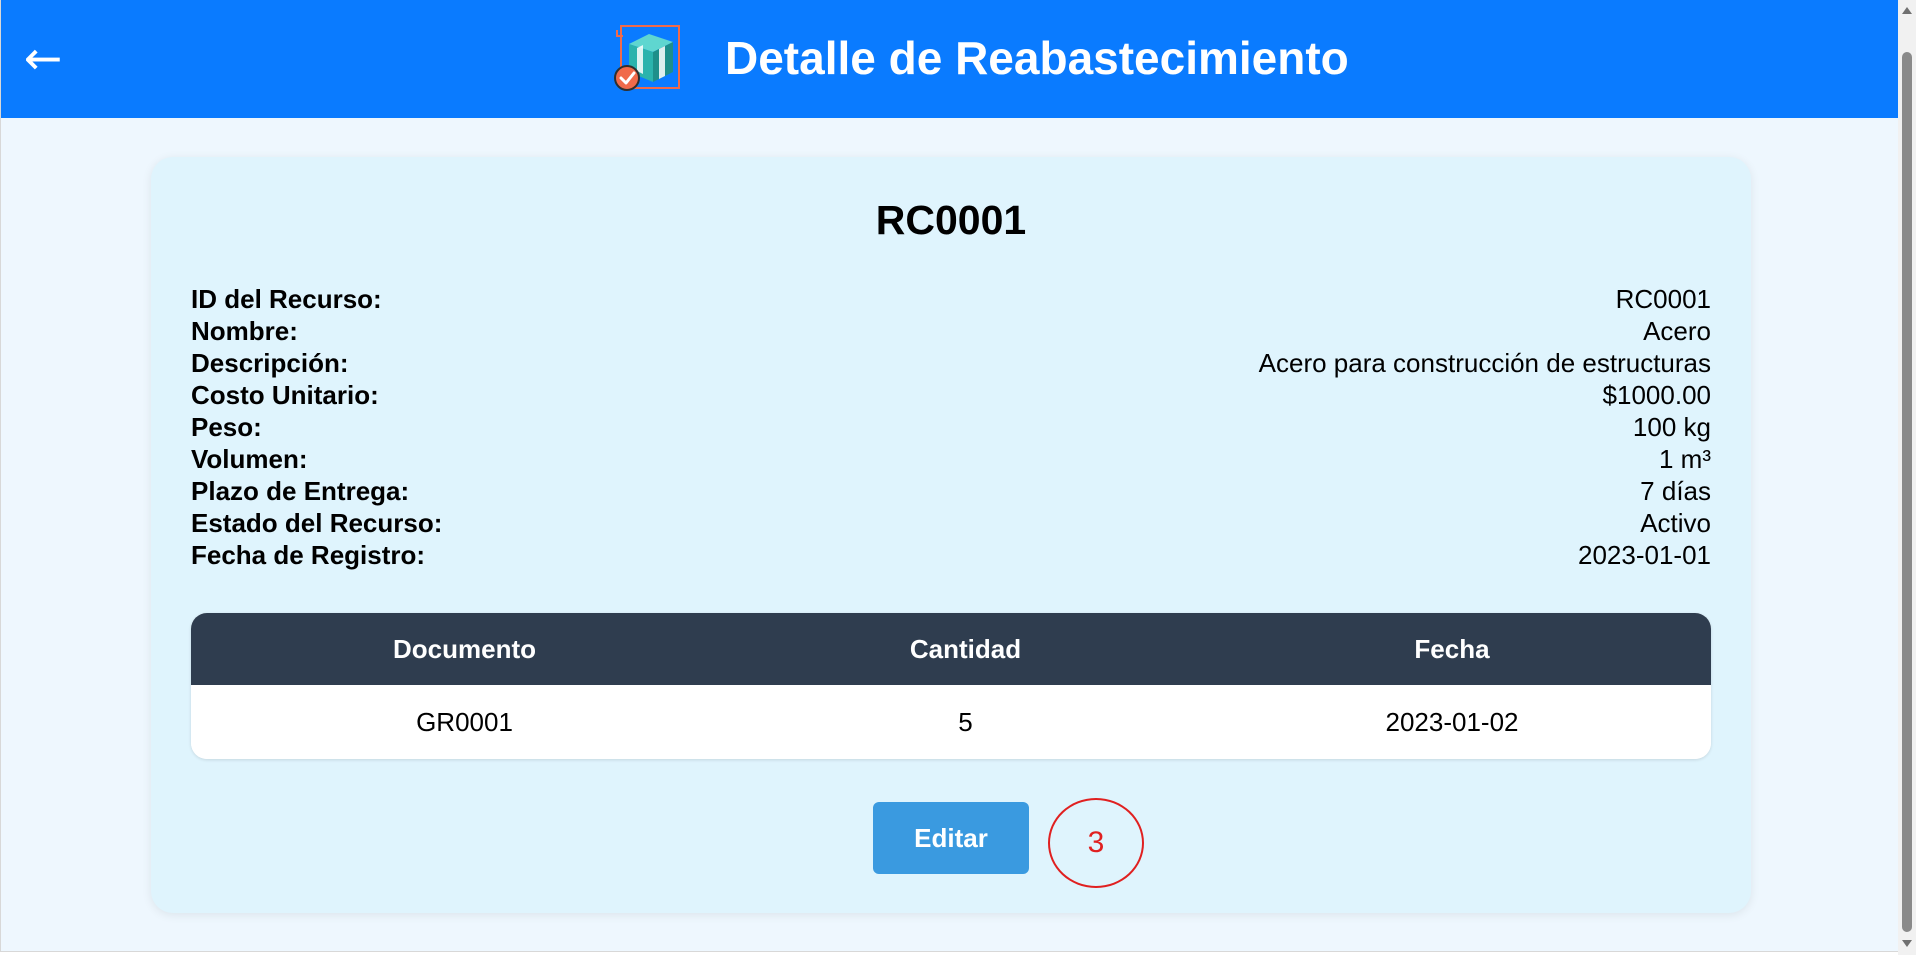 Image resolution: width=1916 pixels, height=955 pixels. What do you see at coordinates (1096, 843) in the screenshot?
I see `annotation-marker: 3` at bounding box center [1096, 843].